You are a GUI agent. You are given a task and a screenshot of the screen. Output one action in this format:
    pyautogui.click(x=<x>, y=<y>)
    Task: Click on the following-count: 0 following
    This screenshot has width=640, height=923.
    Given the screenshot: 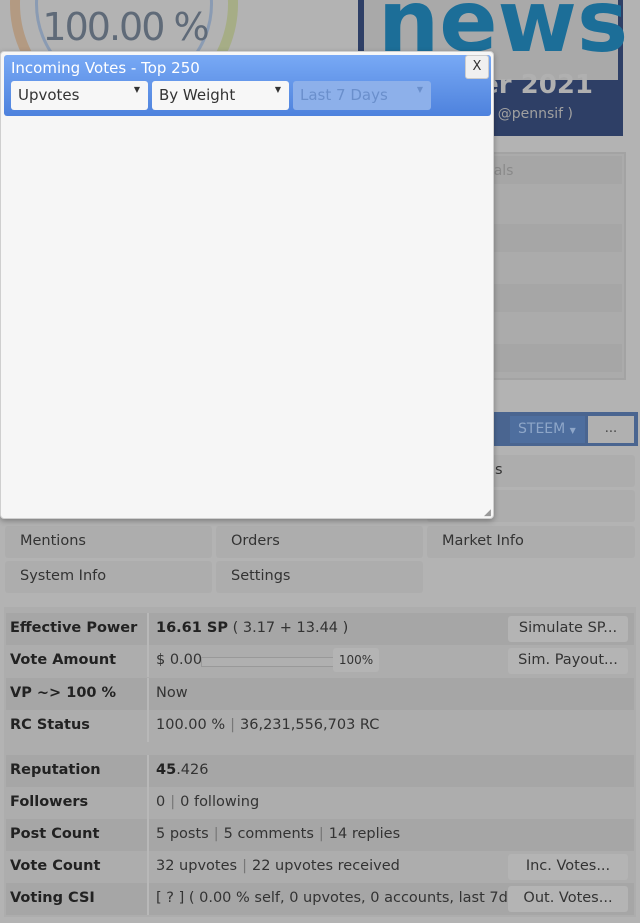 What is the action you would take?
    pyautogui.click(x=220, y=802)
    